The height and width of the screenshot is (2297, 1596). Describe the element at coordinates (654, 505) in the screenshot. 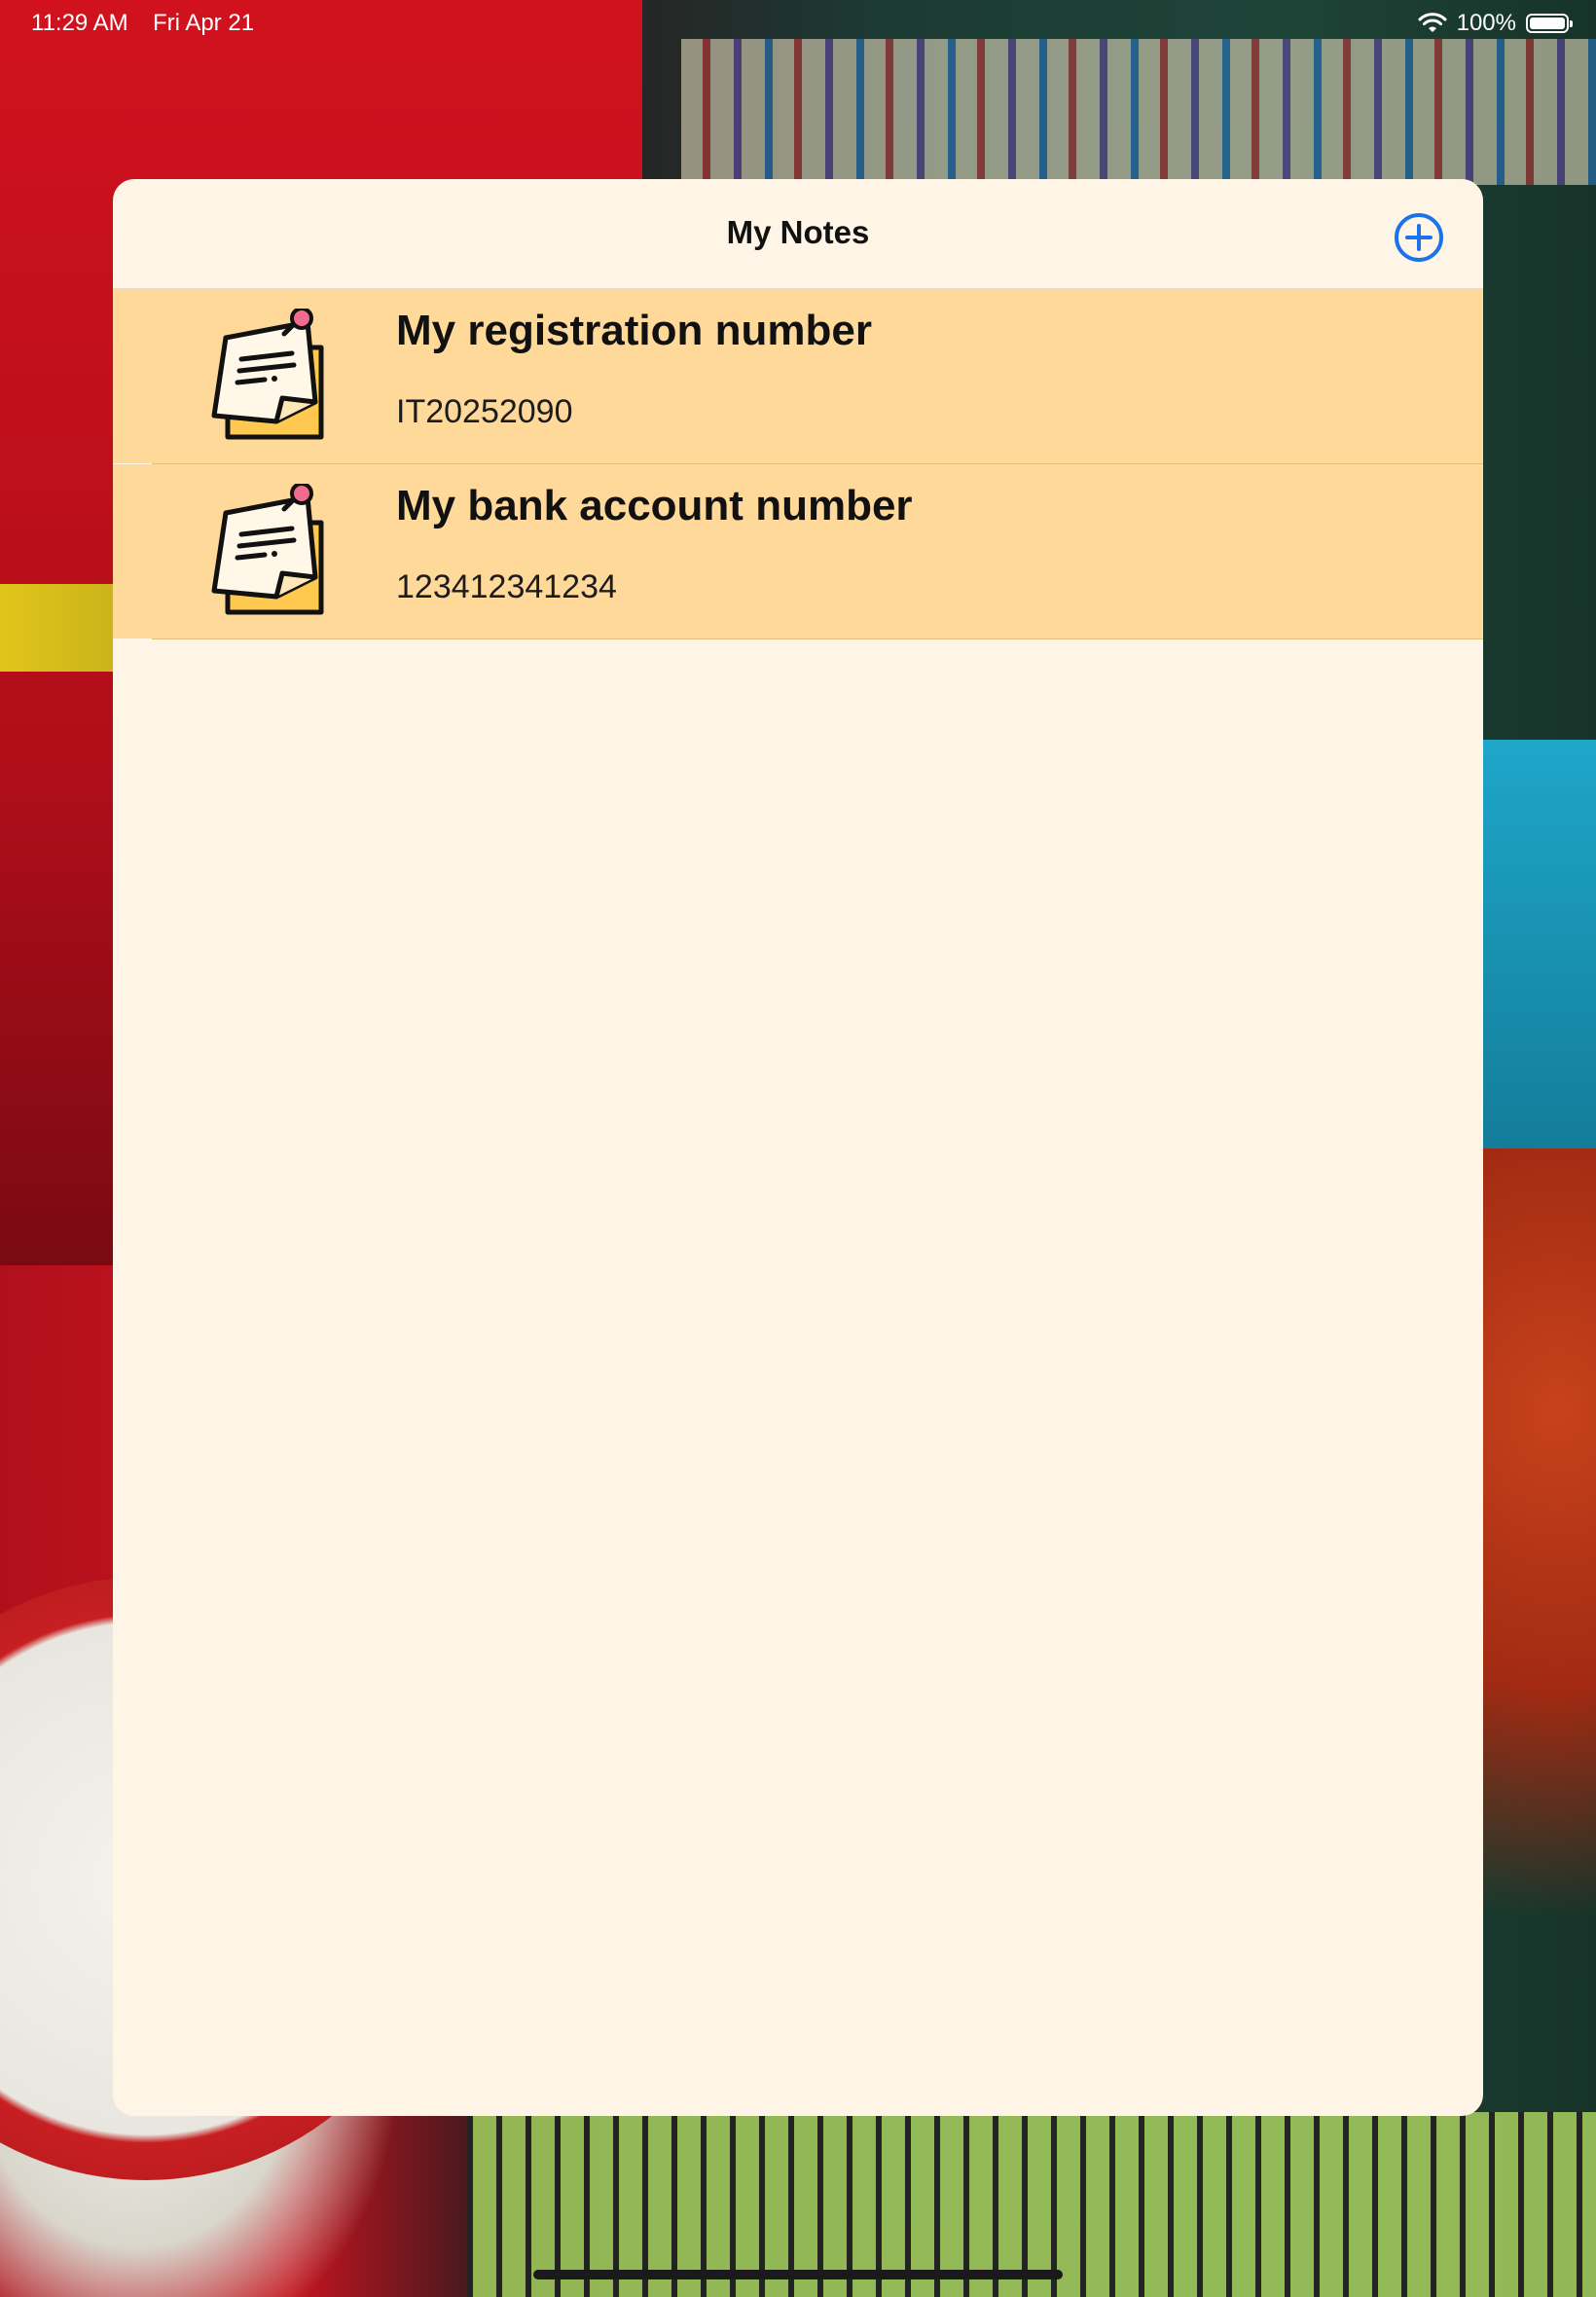

I see `note-title: My bank account number` at that location.